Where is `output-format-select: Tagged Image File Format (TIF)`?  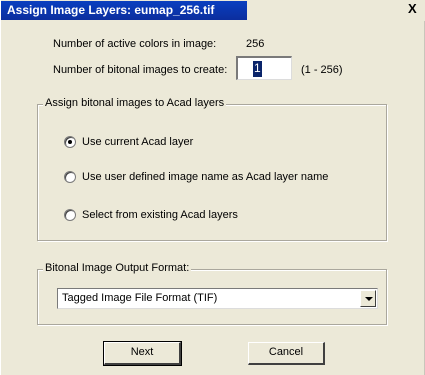 output-format-select: Tagged Image File Format (TIF) is located at coordinates (217, 298).